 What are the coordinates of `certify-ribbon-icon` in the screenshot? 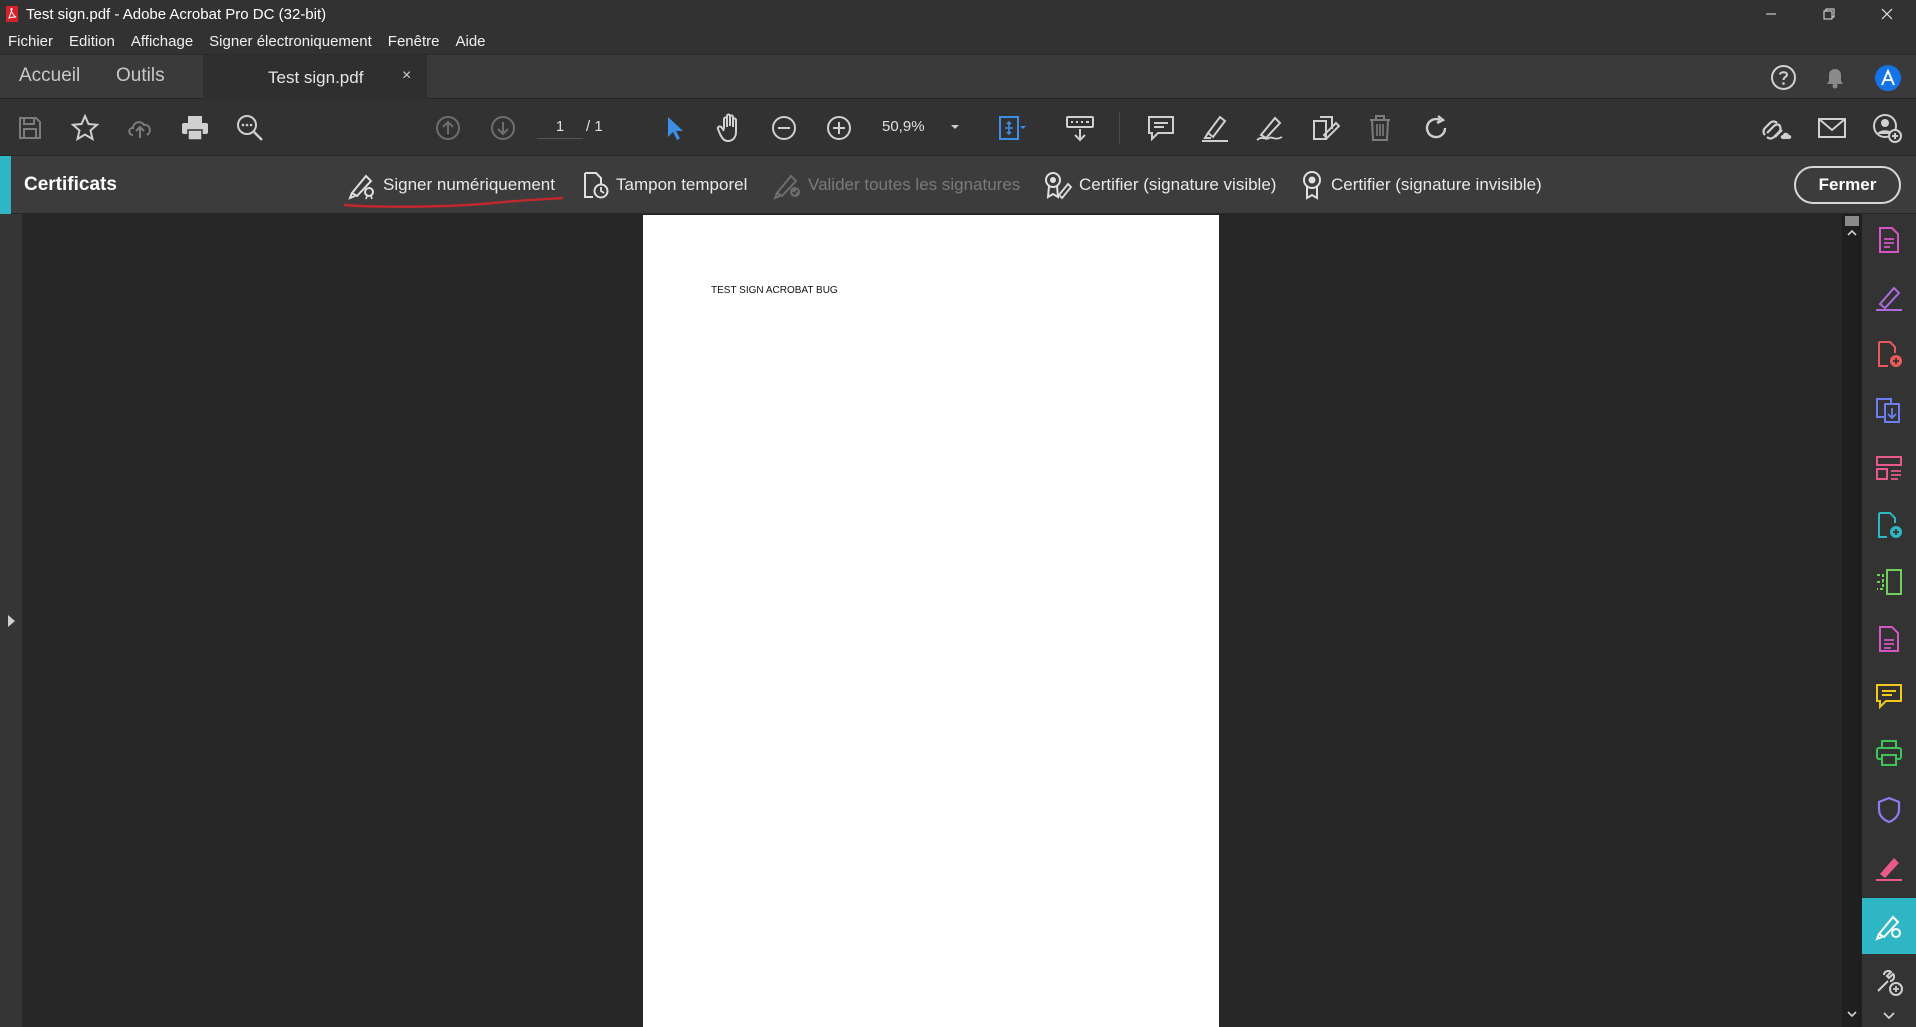 It's located at (1312, 185).